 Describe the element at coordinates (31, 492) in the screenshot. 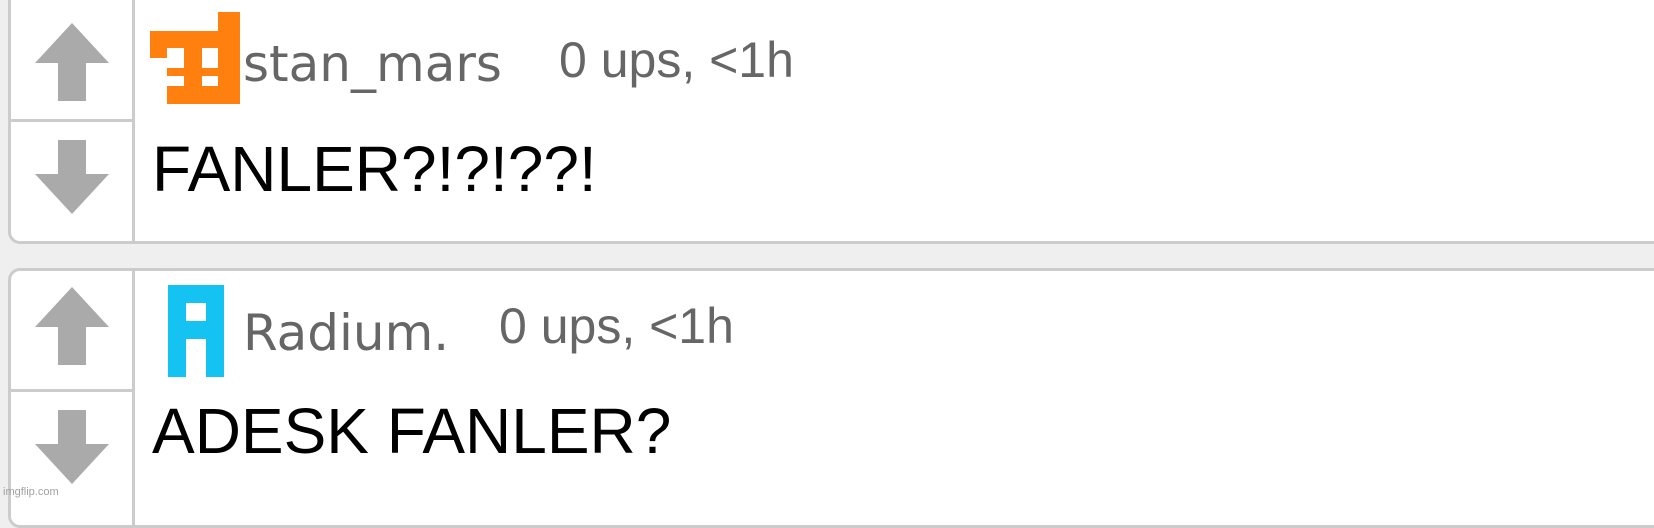

I see `watermark: imgflip.com` at that location.